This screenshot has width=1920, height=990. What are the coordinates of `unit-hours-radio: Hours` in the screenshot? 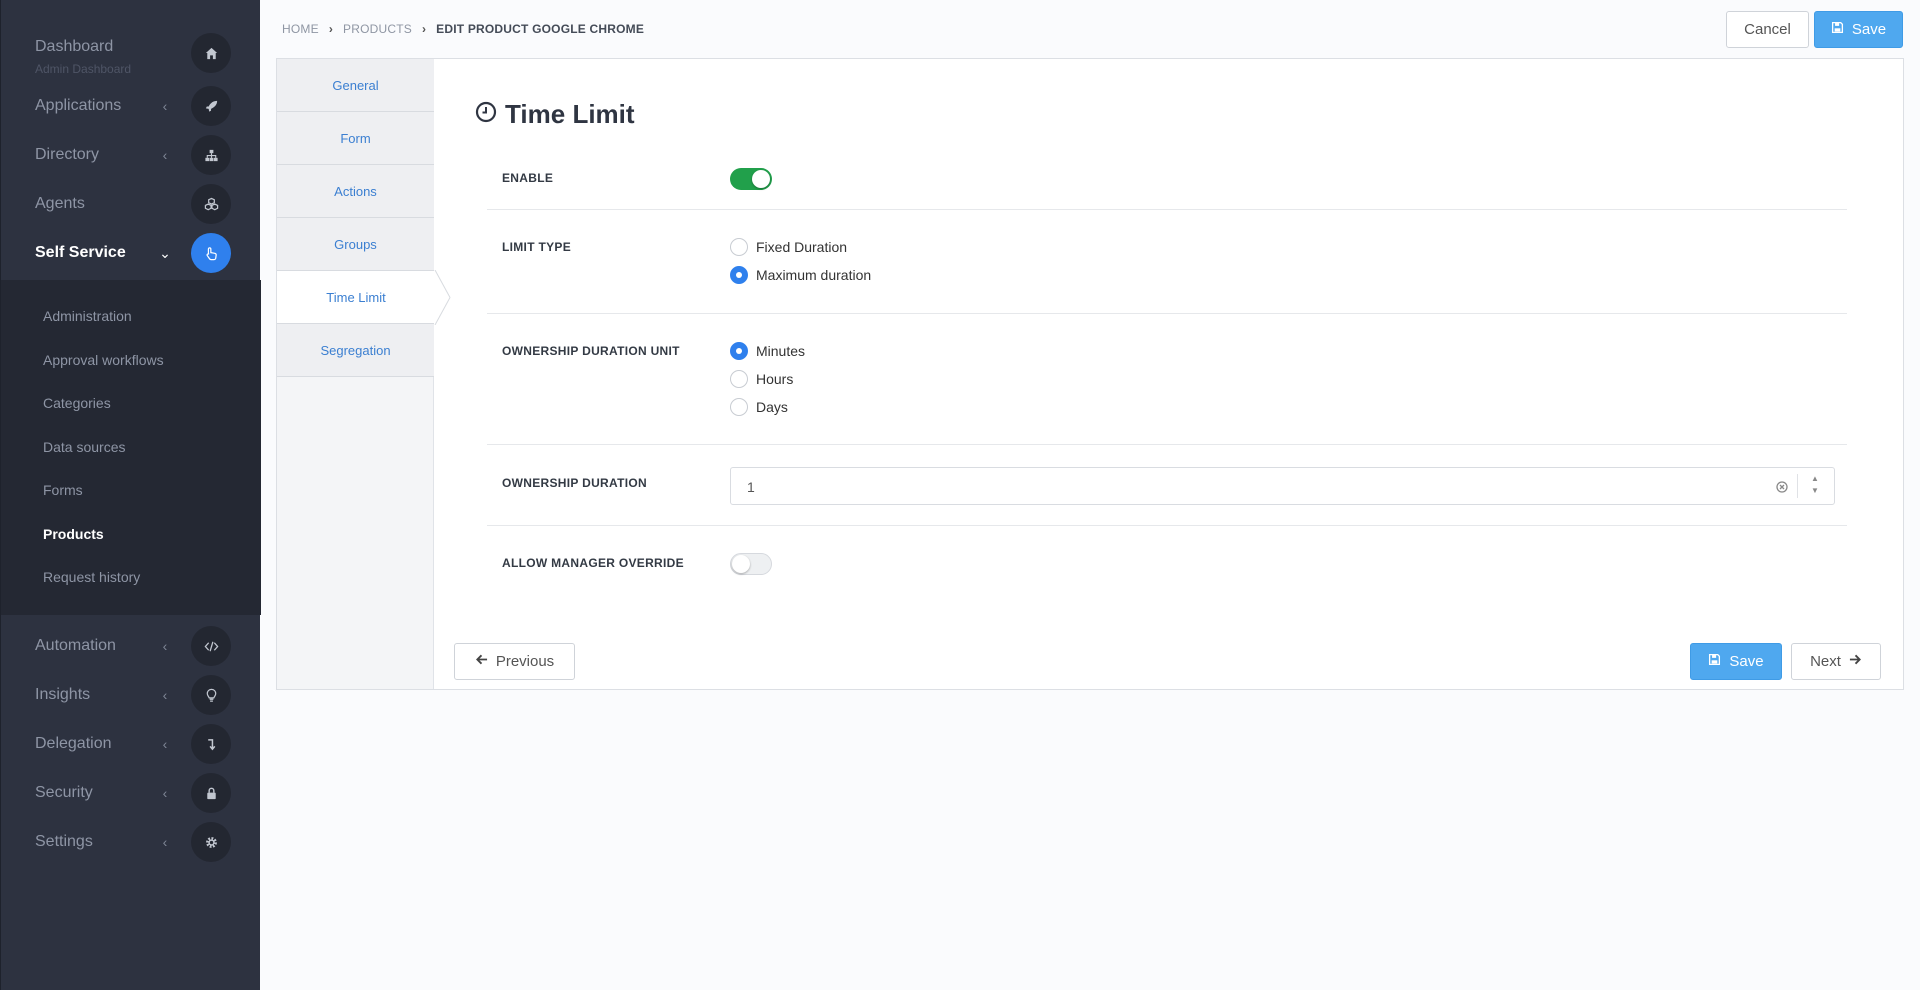 It's located at (761, 379).